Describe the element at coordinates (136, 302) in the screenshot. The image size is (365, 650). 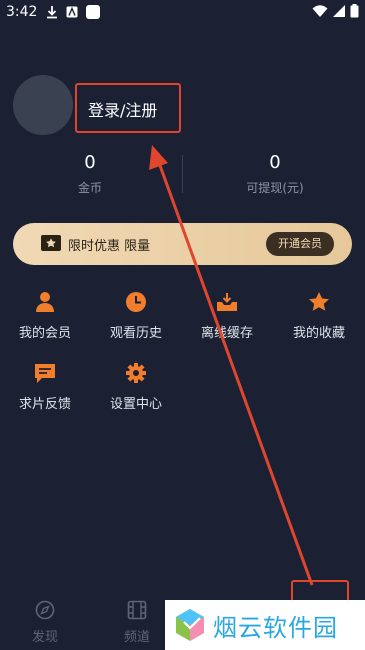
I see `clock-icon` at that location.